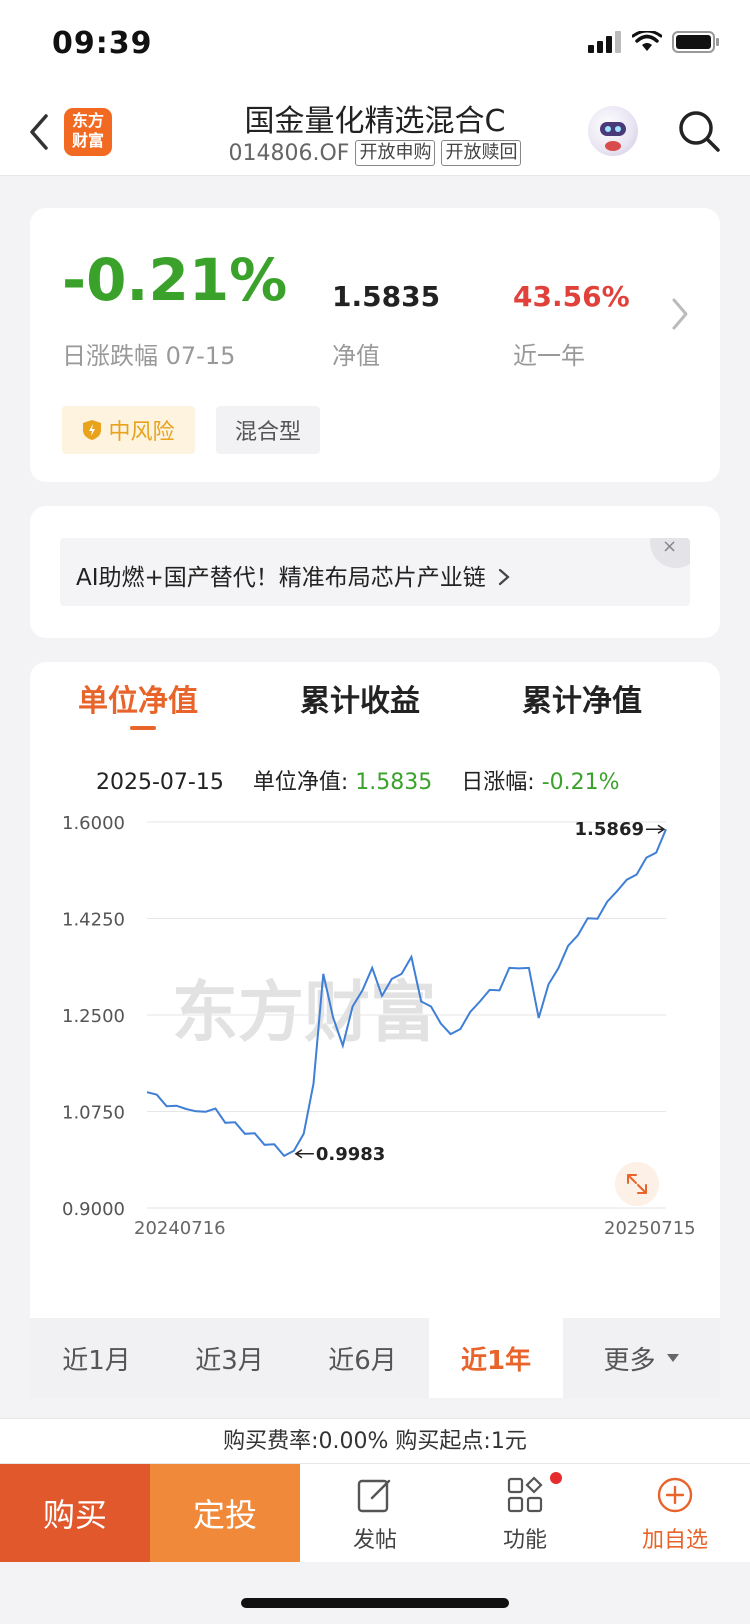  I want to click on buy-button: 购买, so click(75, 1513).